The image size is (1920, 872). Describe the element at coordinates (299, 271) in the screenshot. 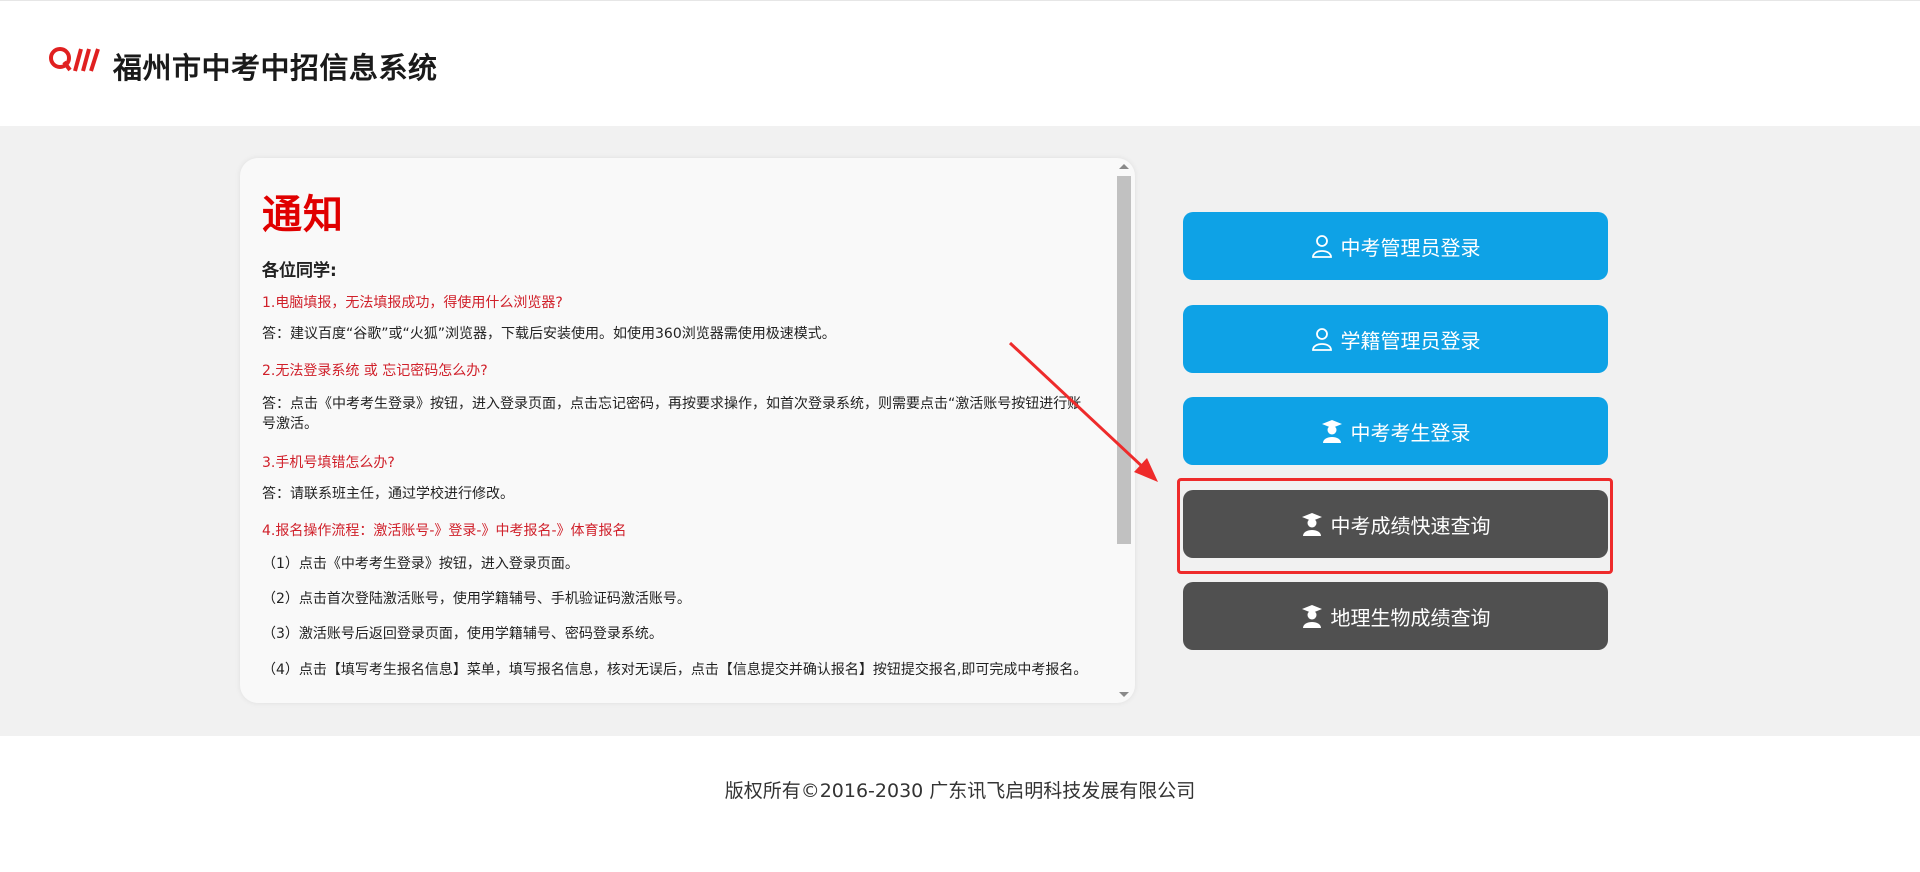

I see `notice-greeting: 各位同学:` at that location.